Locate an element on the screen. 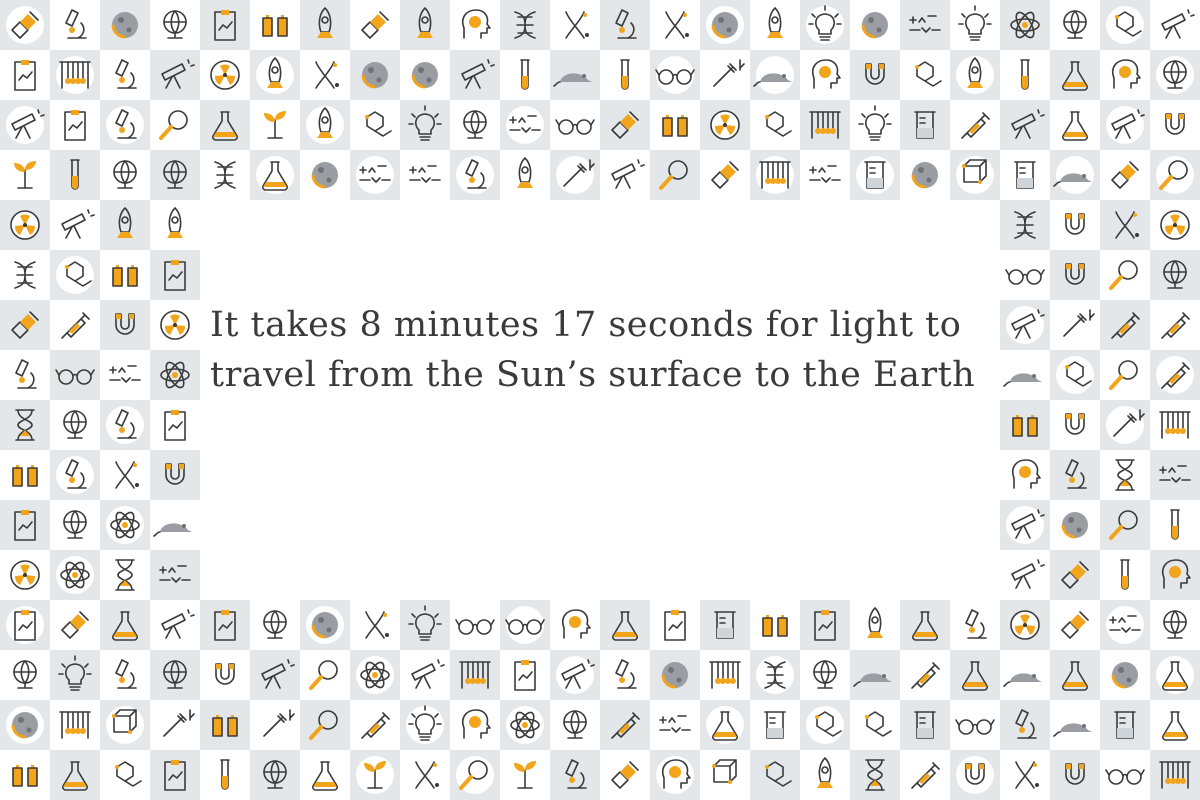  chromosome-icon is located at coordinates (327, 75).